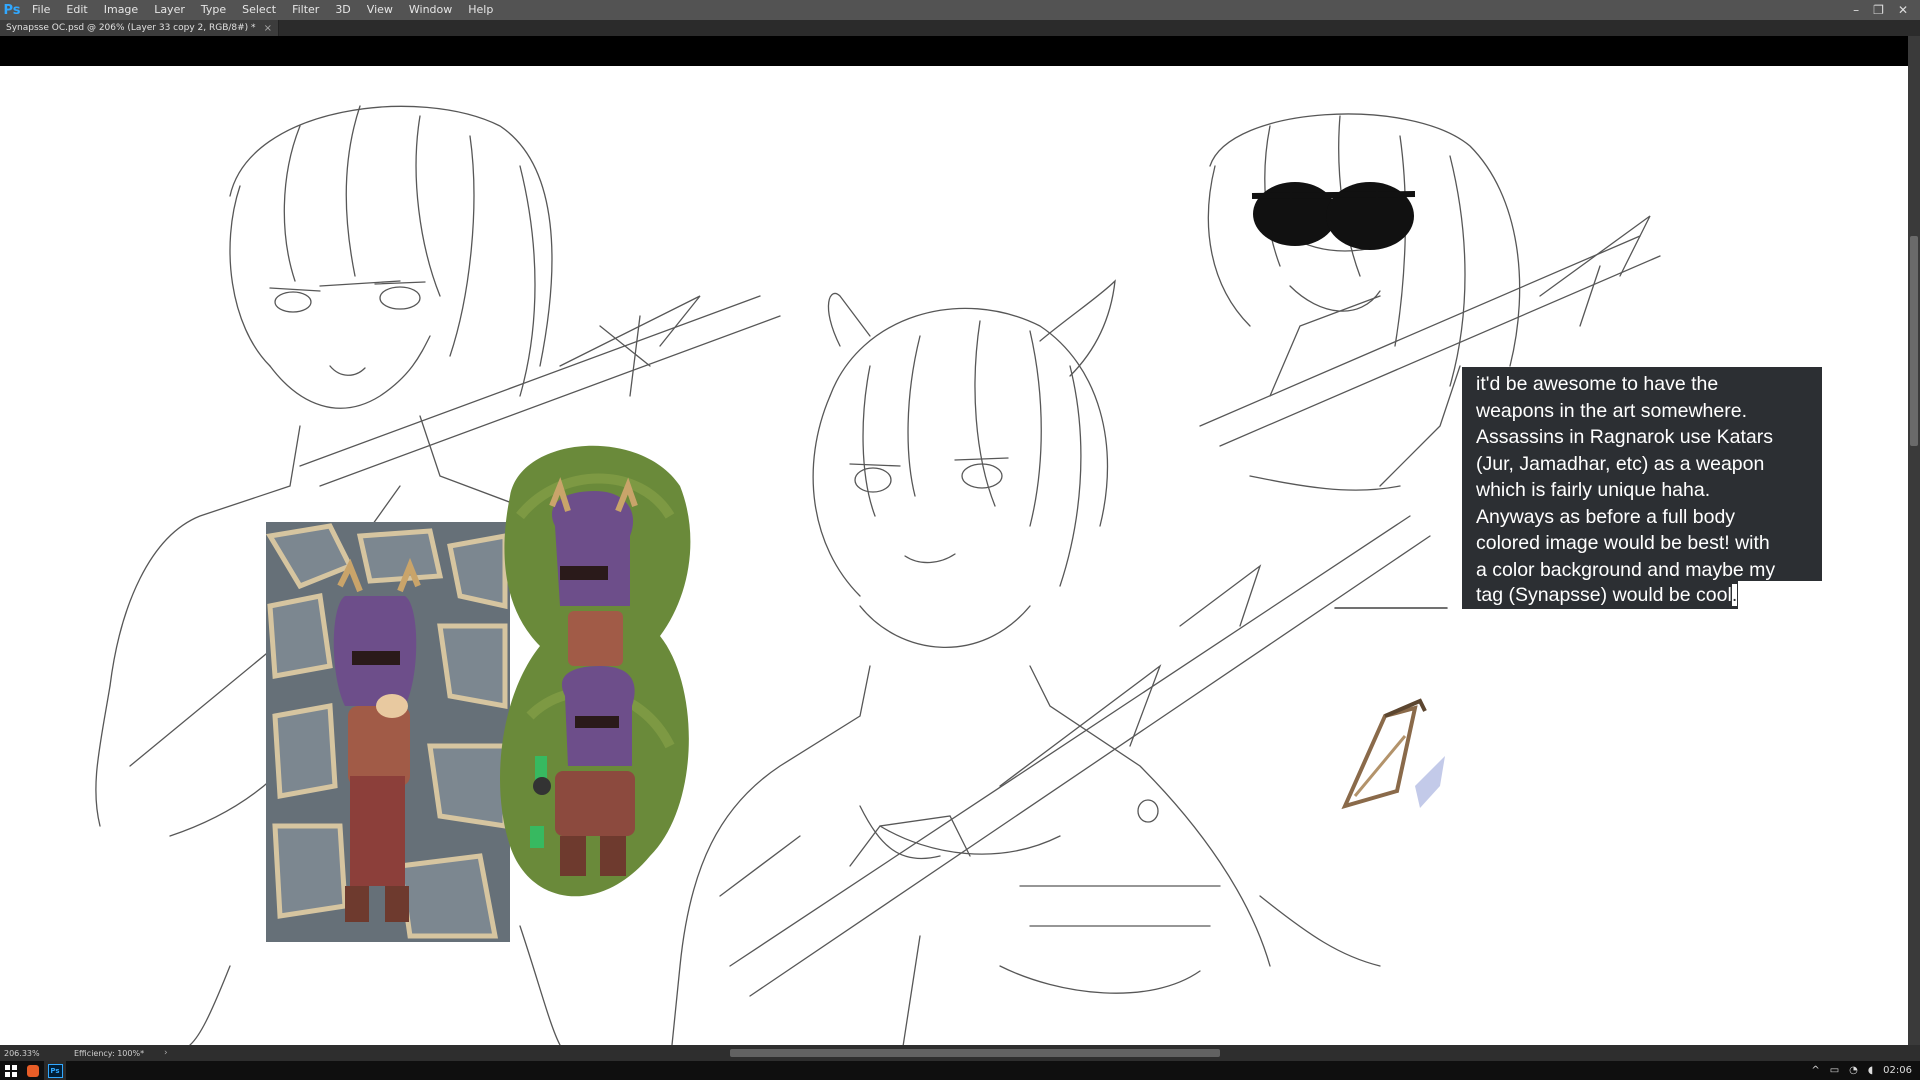  What do you see at coordinates (1897, 1070) in the screenshot?
I see `clock: 02:06` at bounding box center [1897, 1070].